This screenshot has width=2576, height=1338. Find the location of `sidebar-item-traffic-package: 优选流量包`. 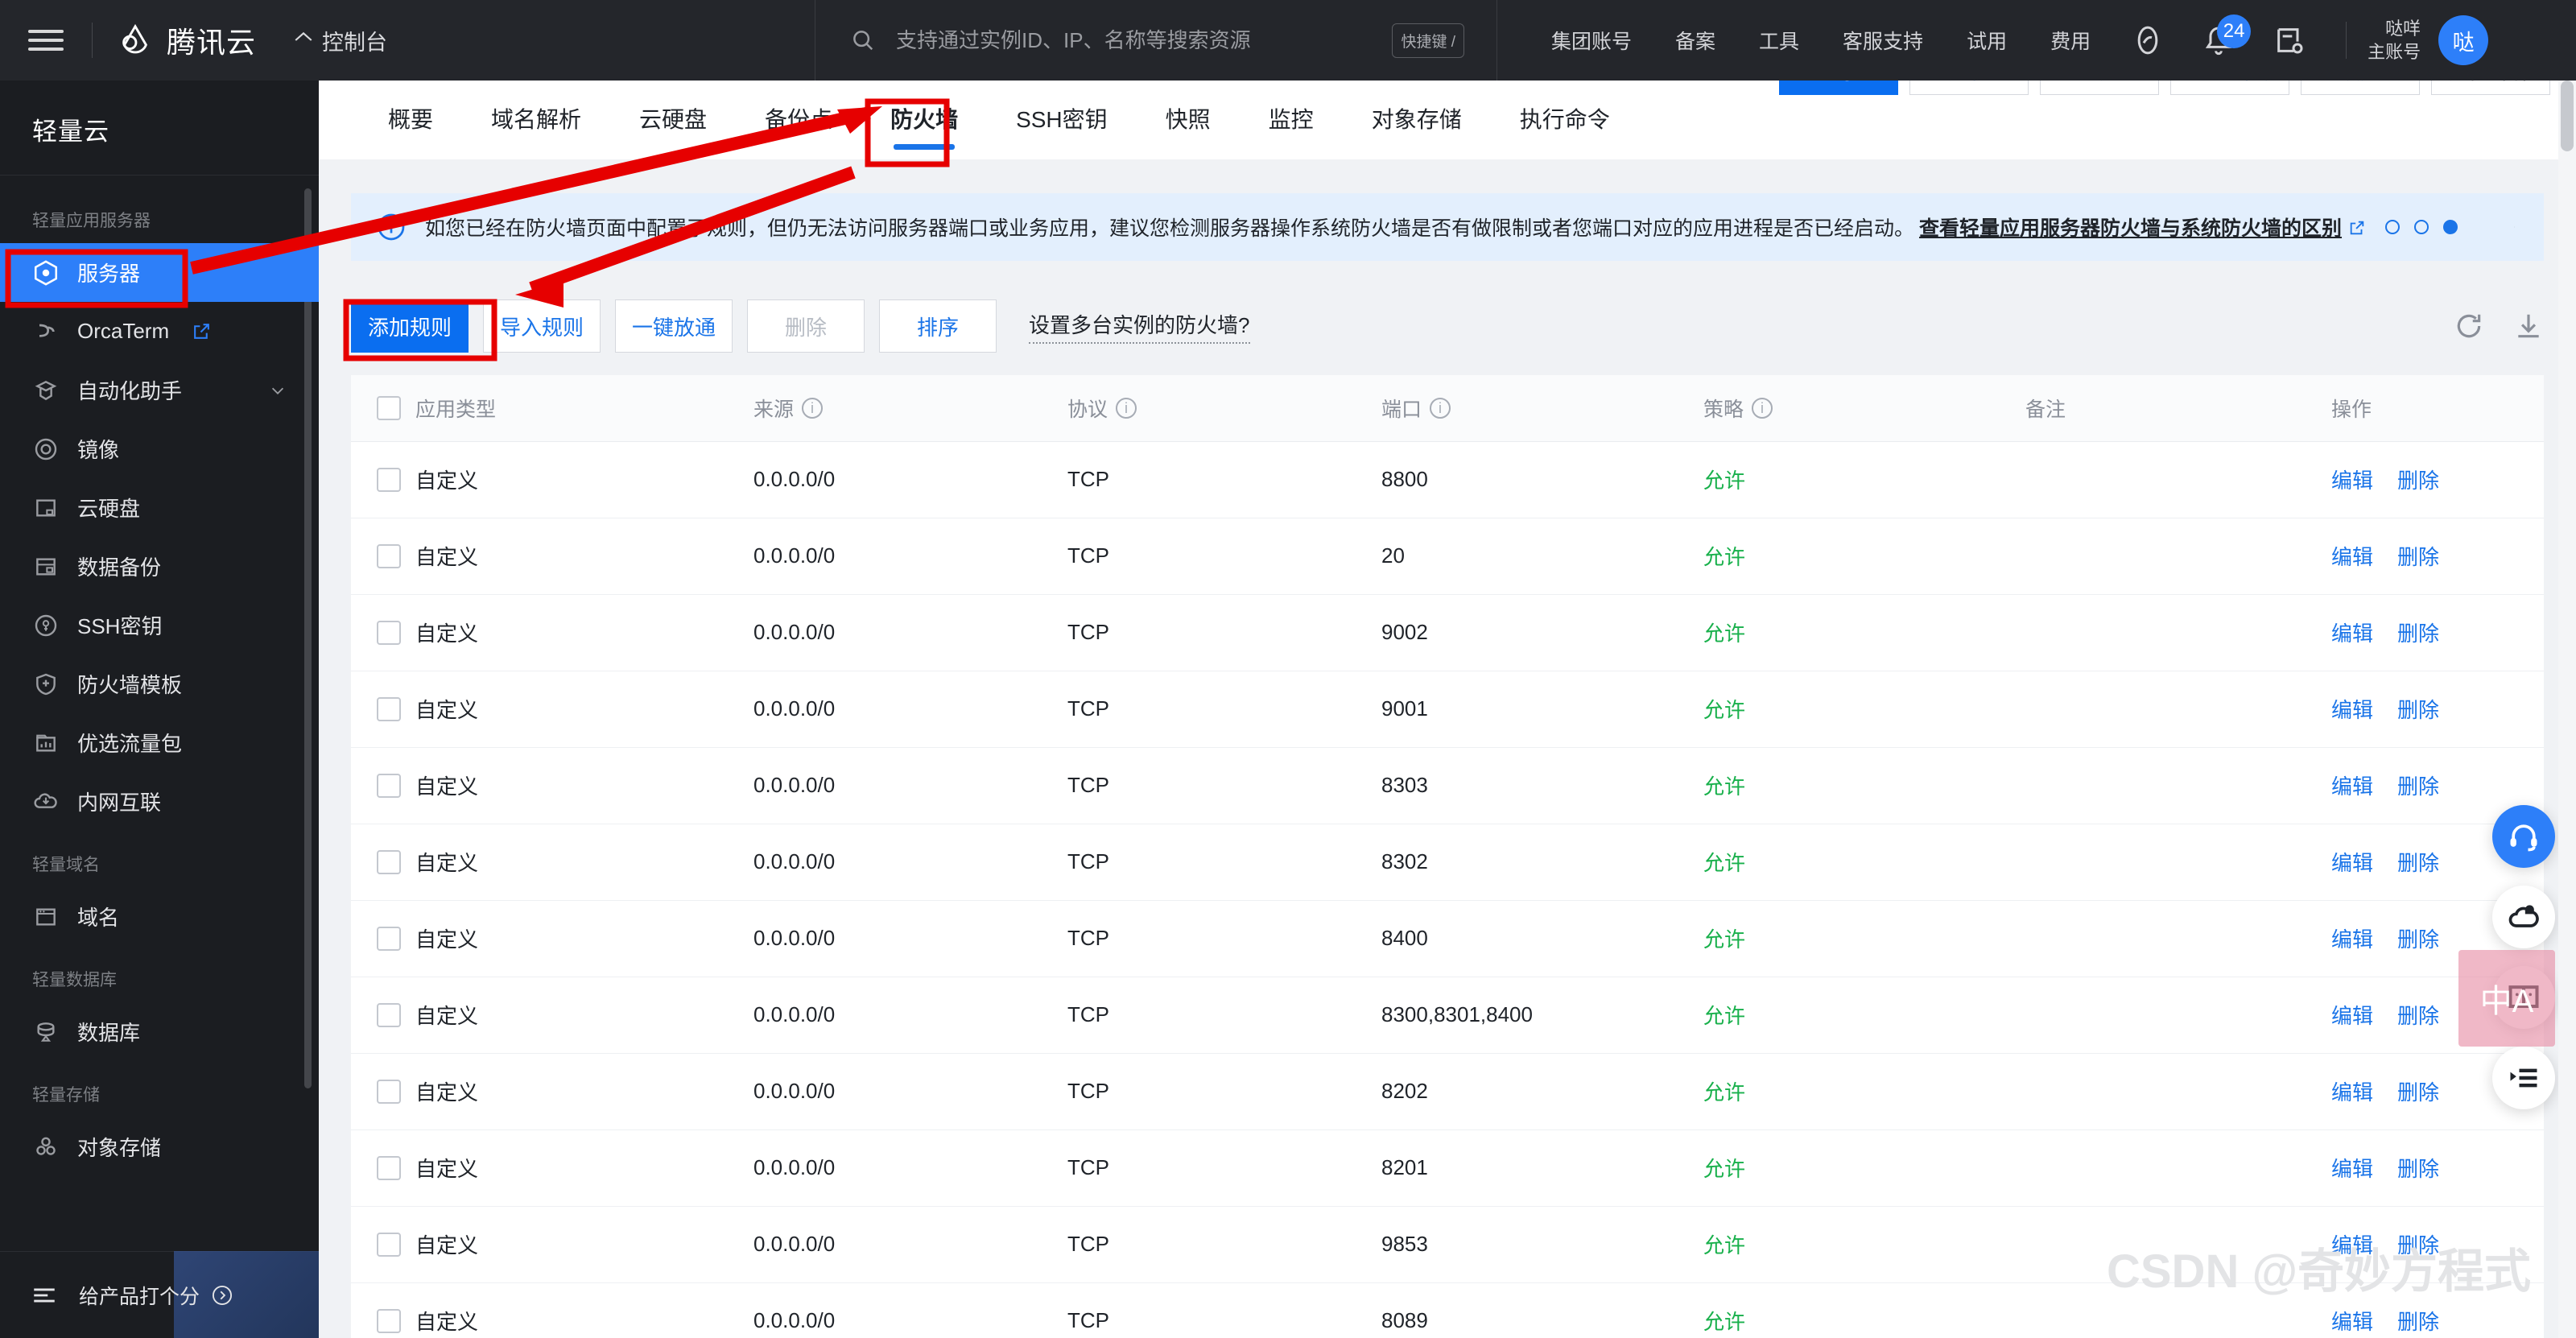

sidebar-item-traffic-package: 优选流量包 is located at coordinates (159, 742).